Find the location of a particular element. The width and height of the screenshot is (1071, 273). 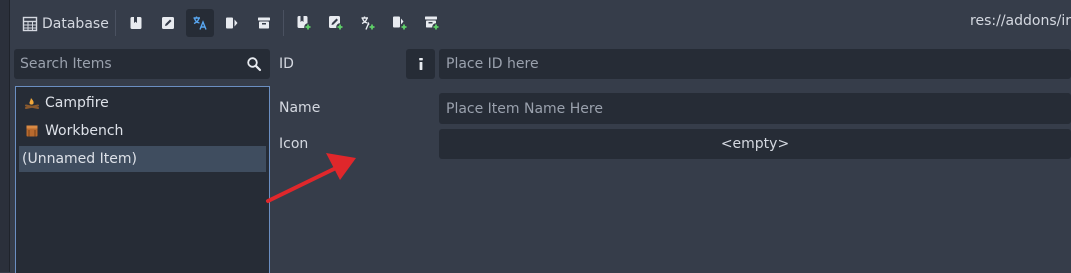

left-dock-edge is located at coordinates (4, 136).